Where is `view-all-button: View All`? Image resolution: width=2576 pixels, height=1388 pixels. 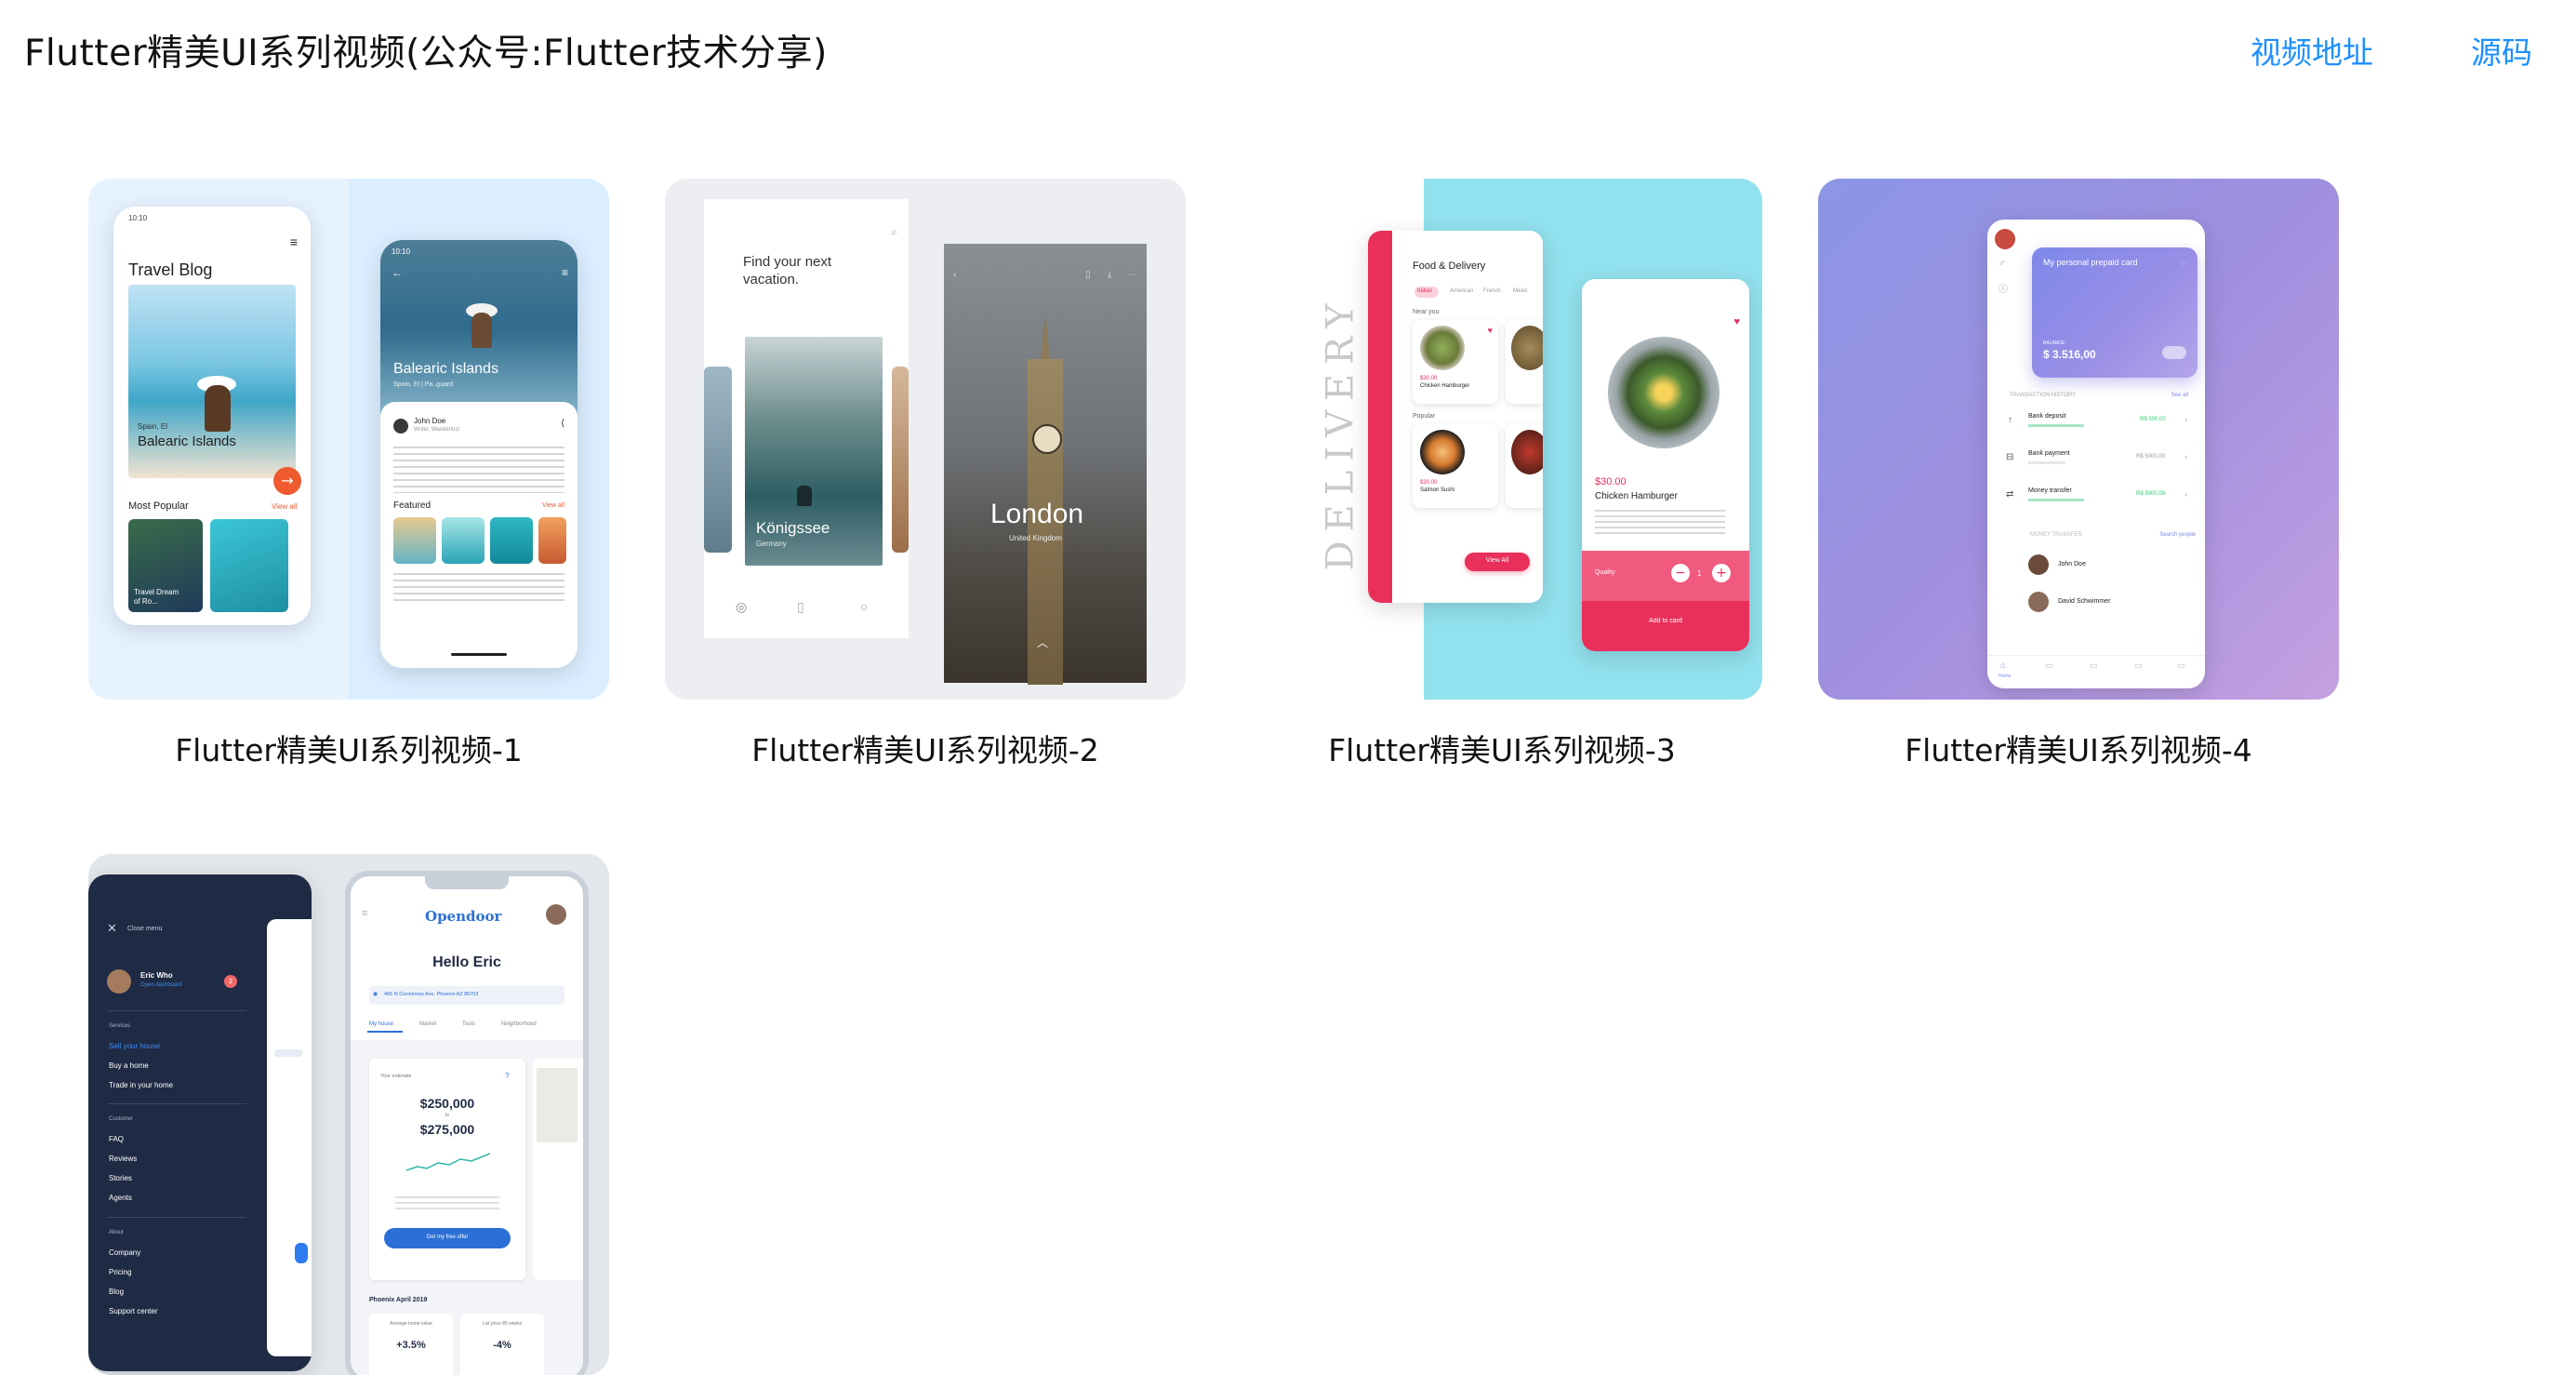
view-all-button: View All is located at coordinates (1497, 562).